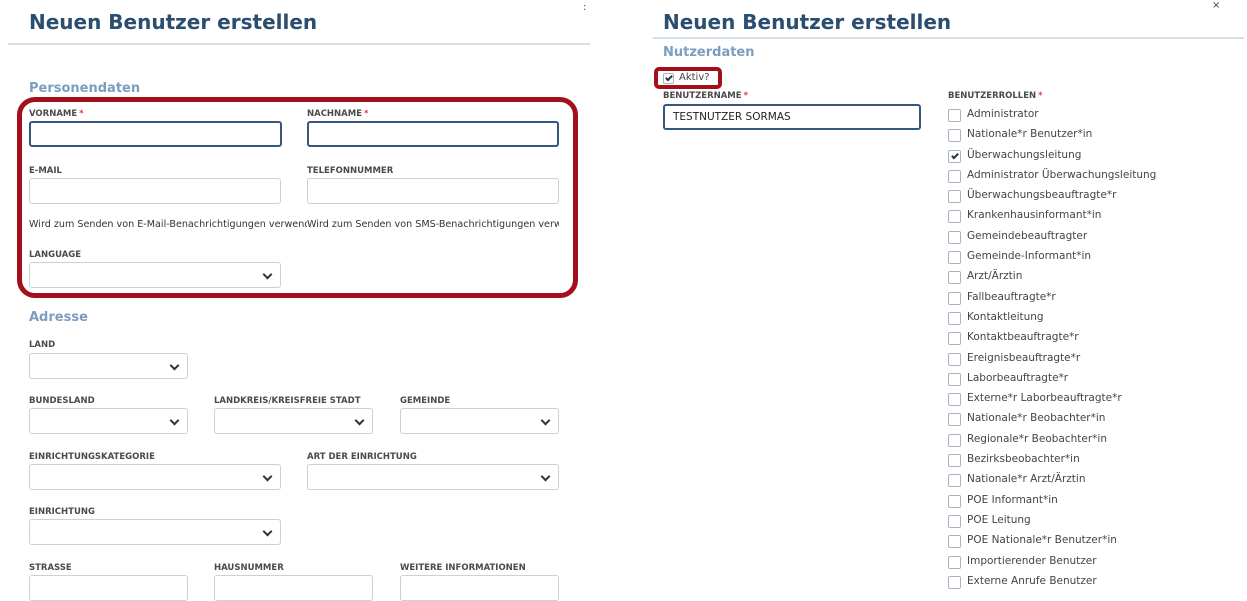 The width and height of the screenshot is (1247, 601). I want to click on role-option: Fallbeauftragte*r, so click(1093, 299).